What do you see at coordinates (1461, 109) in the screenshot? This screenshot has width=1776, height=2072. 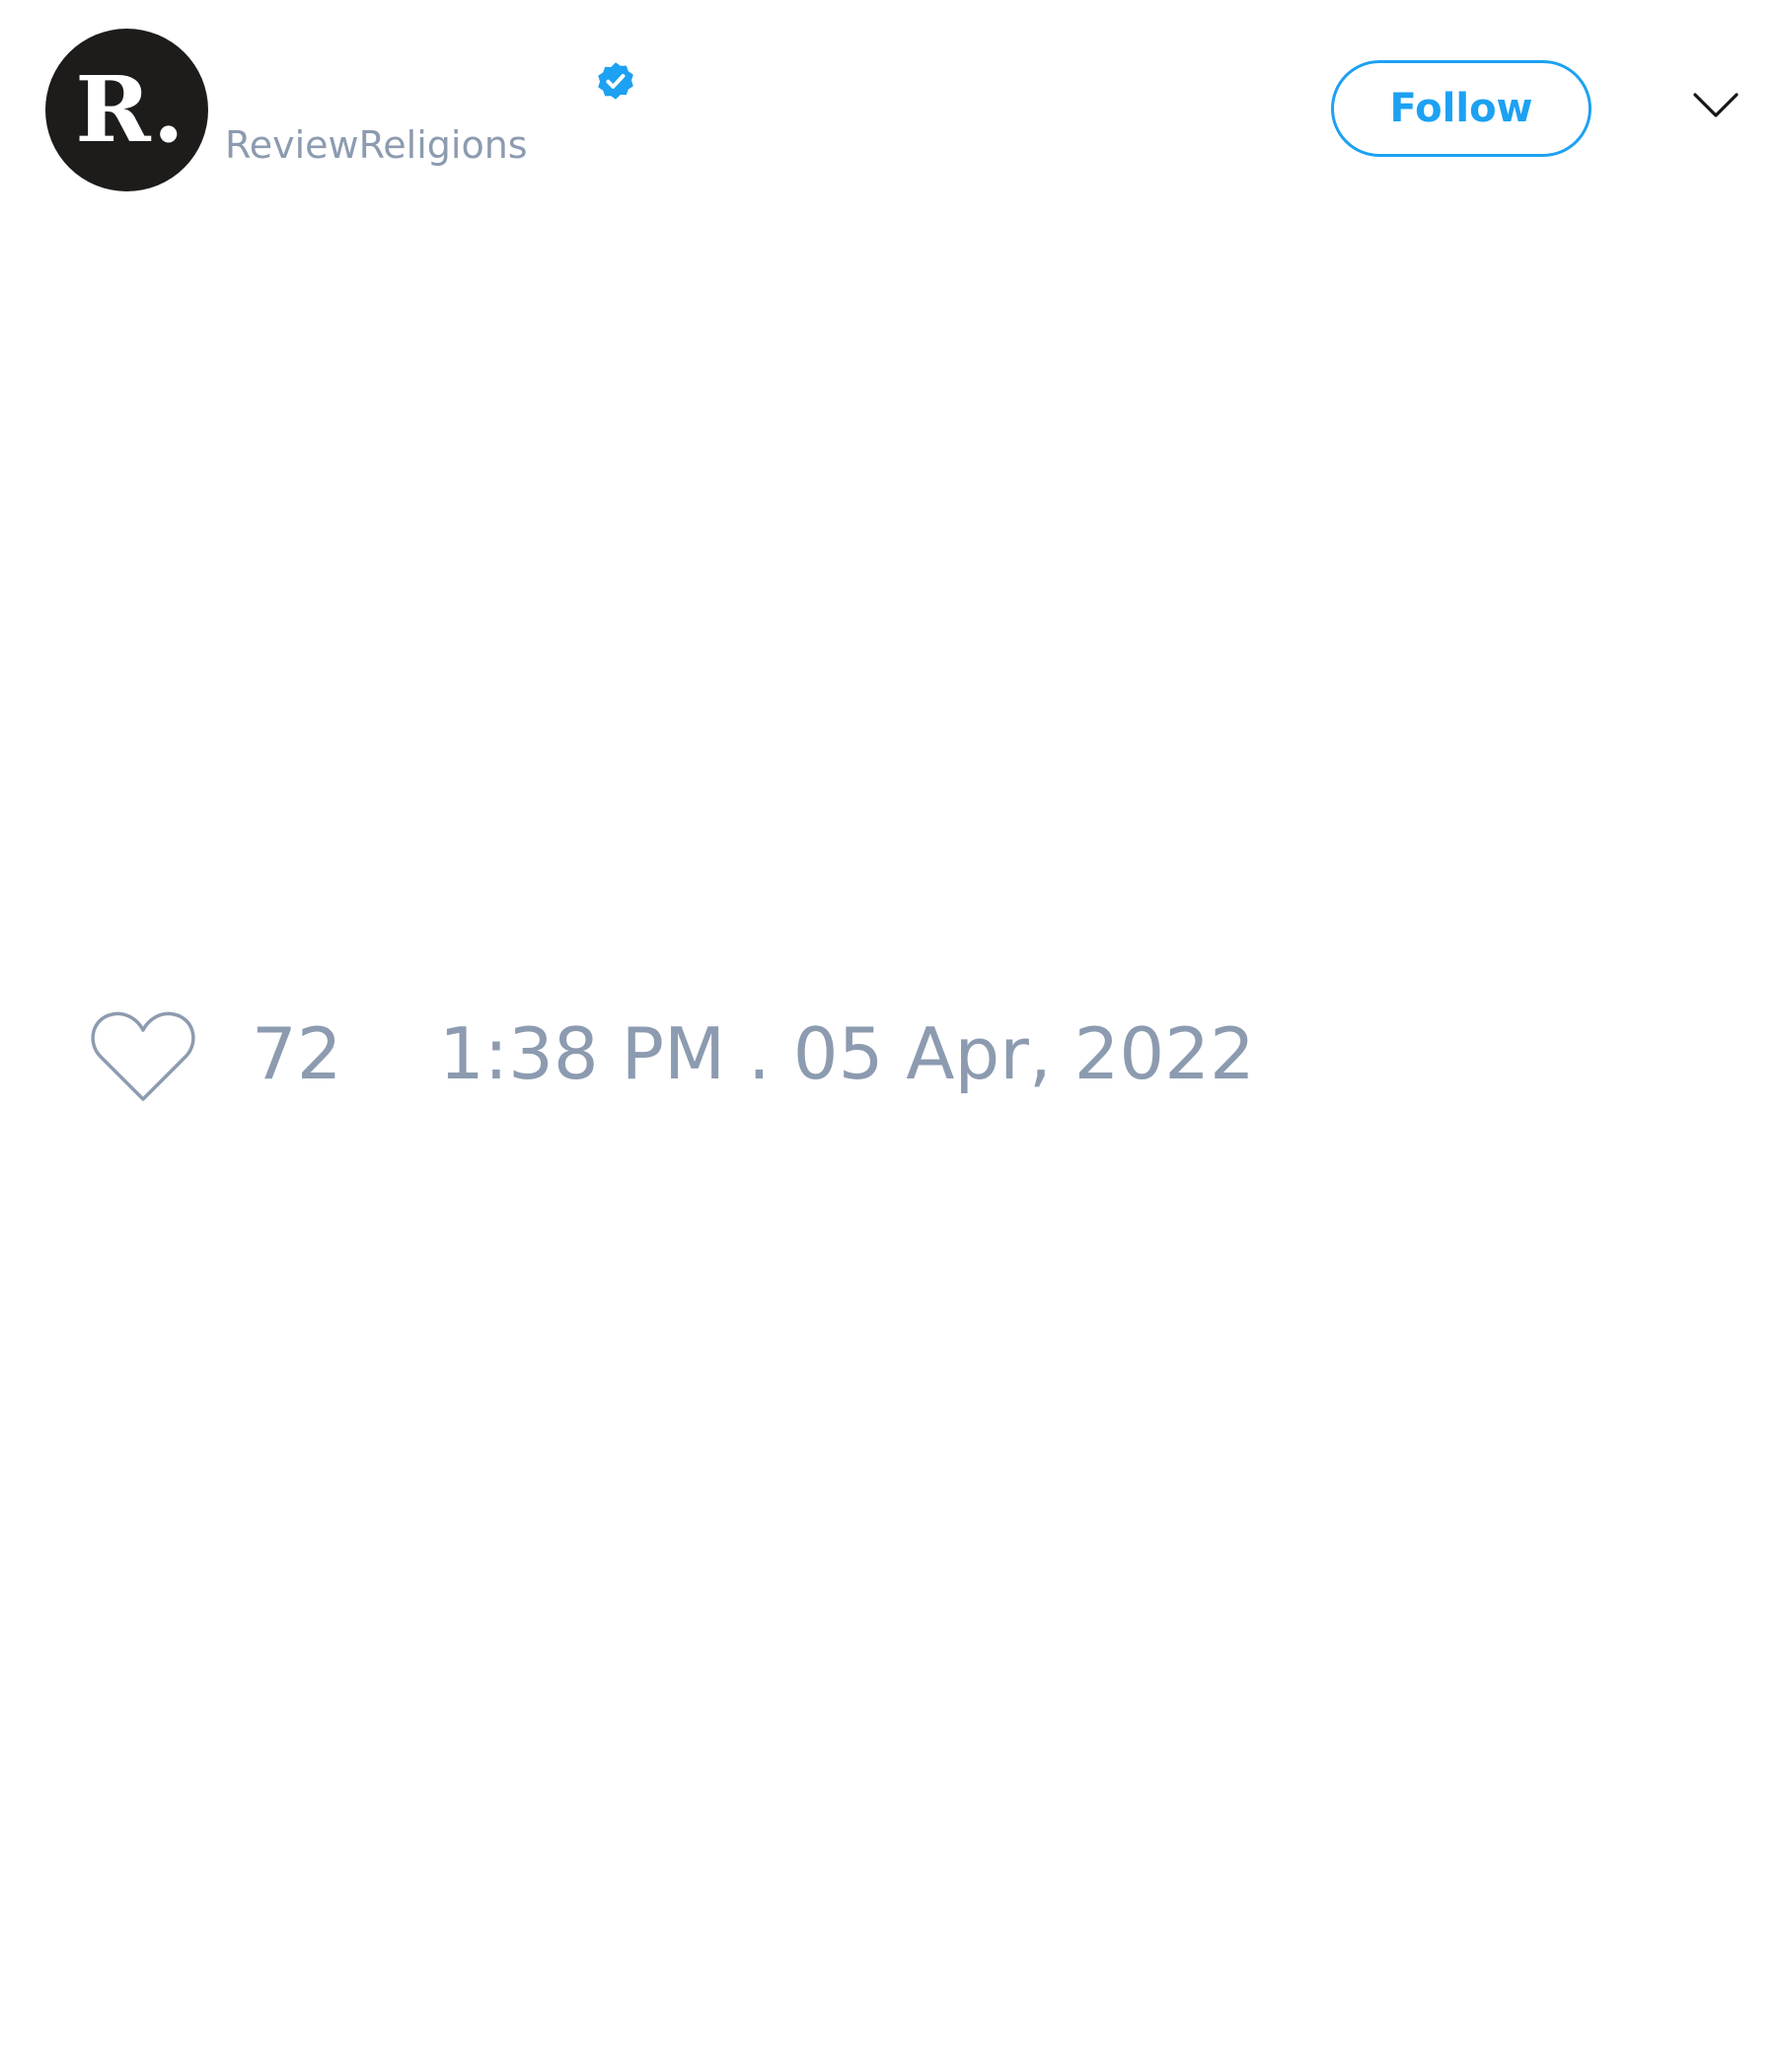 I see `follow-button: Follow` at bounding box center [1461, 109].